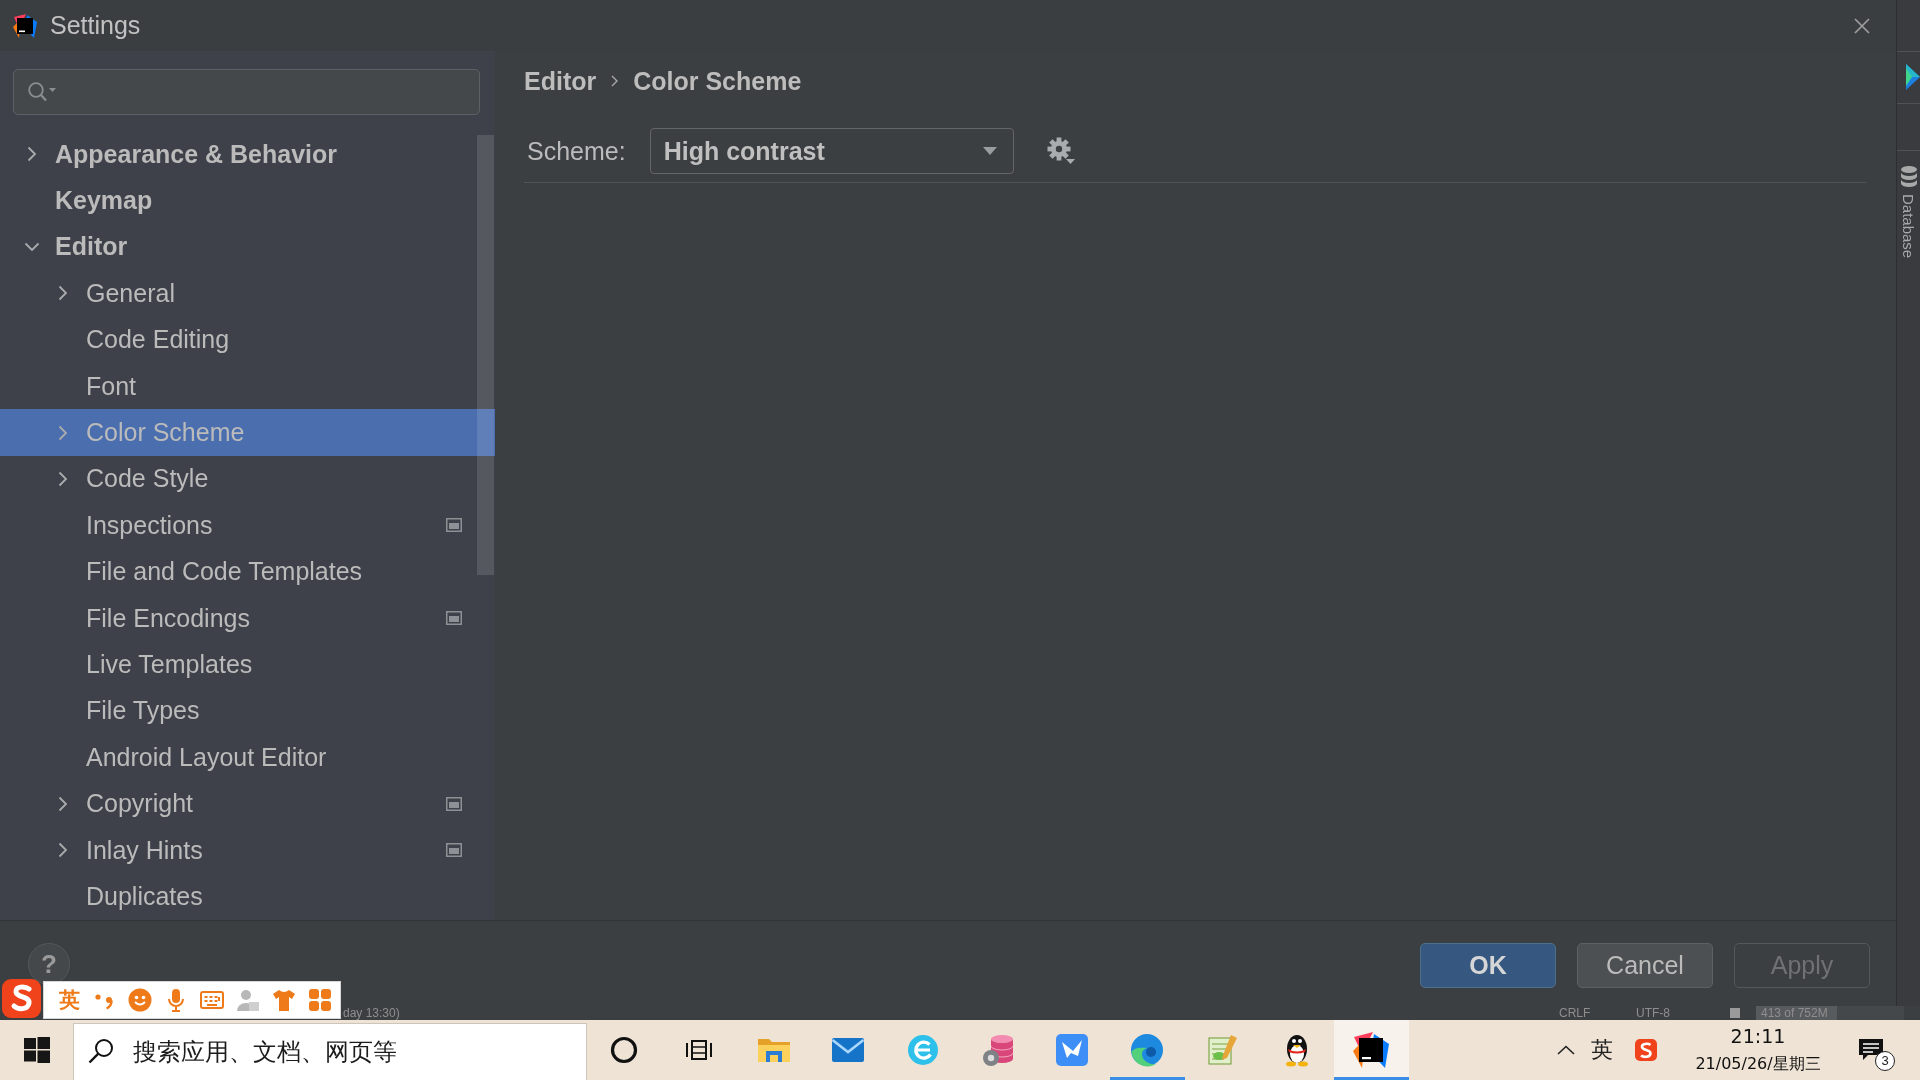 The image size is (1920, 1080). I want to click on help-button: ?, so click(49, 964).